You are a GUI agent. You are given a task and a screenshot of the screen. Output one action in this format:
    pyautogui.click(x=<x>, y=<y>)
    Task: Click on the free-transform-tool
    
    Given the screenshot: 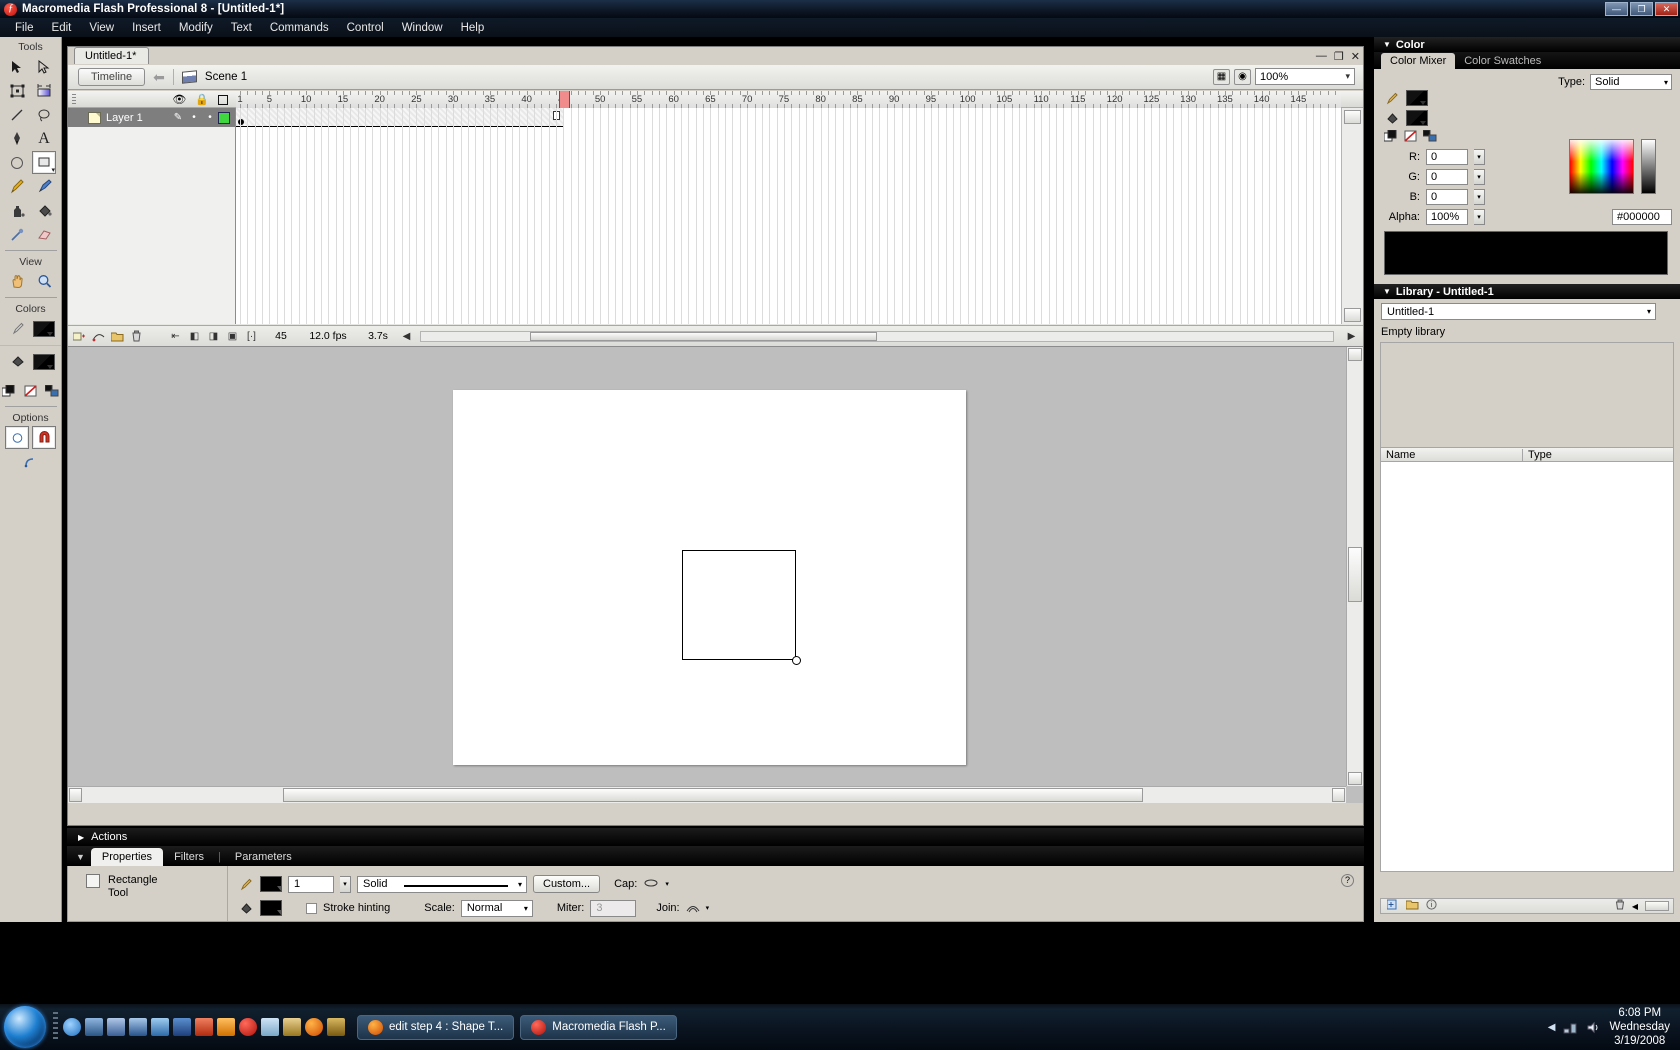 What is the action you would take?
    pyautogui.click(x=17, y=90)
    